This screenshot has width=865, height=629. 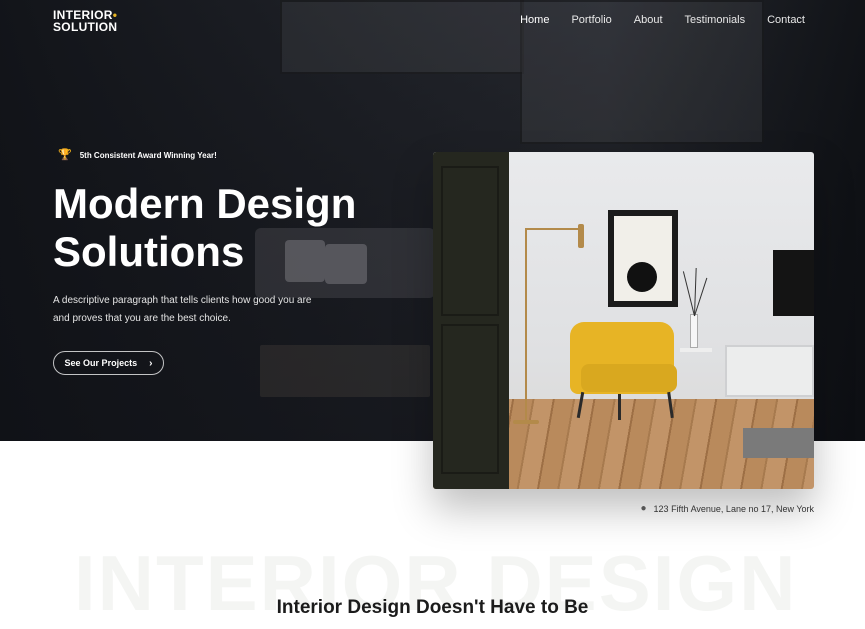 What do you see at coordinates (526, 422) in the screenshot?
I see `lamp-base` at bounding box center [526, 422].